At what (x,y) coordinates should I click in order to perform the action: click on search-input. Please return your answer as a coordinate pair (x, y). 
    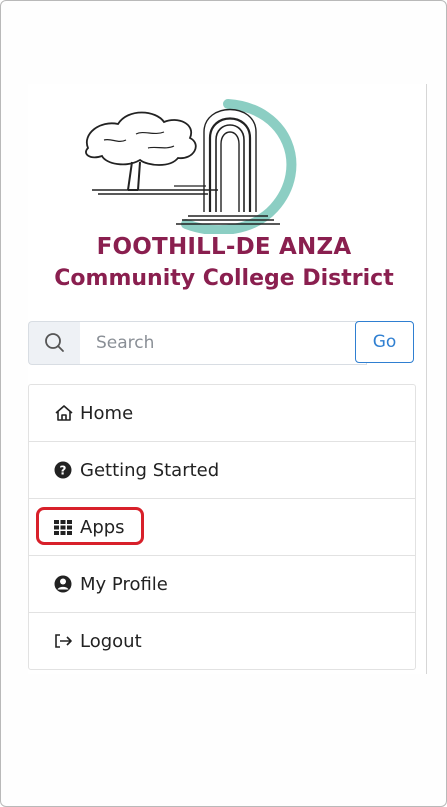
    Looking at the image, I should click on (223, 343).